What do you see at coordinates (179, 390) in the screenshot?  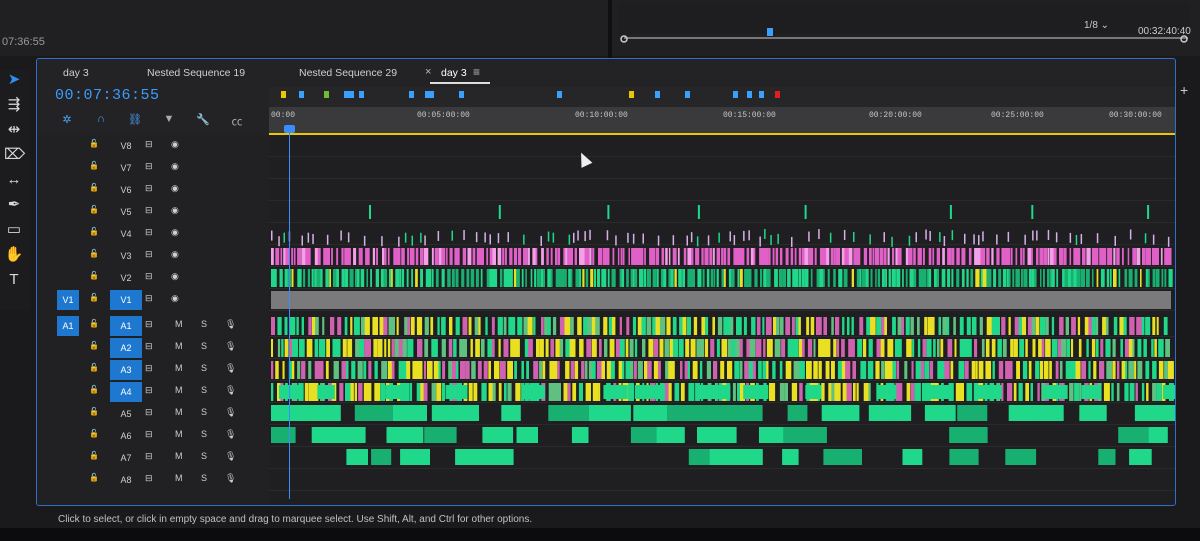 I see `mute-button: M` at bounding box center [179, 390].